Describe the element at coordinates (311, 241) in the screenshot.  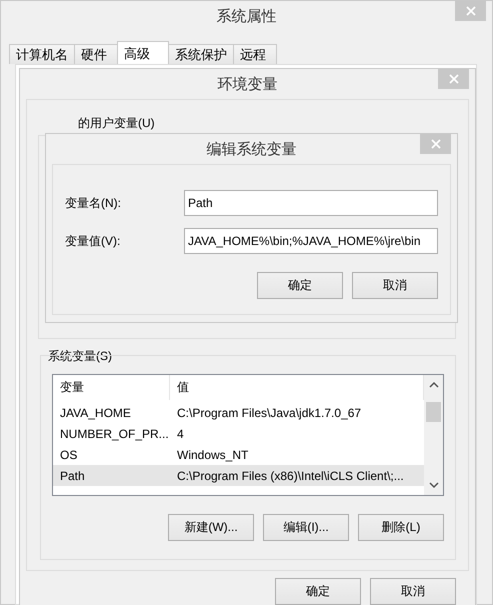
I see `input-field: JAVA_HOME%\bin;%JAVA_HOME%\jre\bin` at that location.